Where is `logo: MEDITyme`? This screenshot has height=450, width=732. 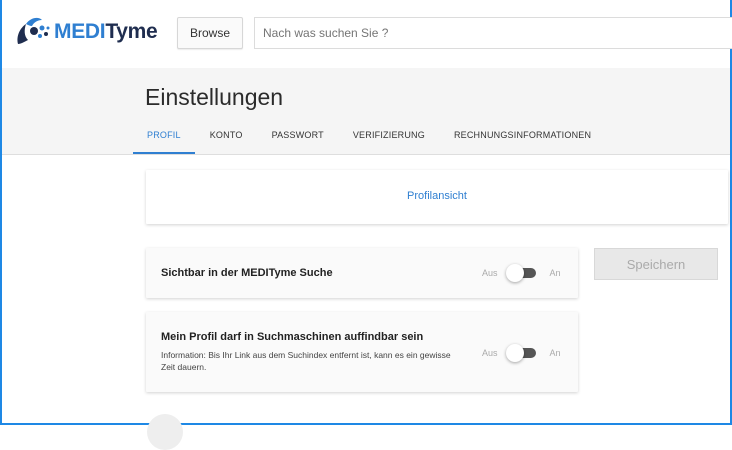 logo: MEDITyme is located at coordinates (85, 32).